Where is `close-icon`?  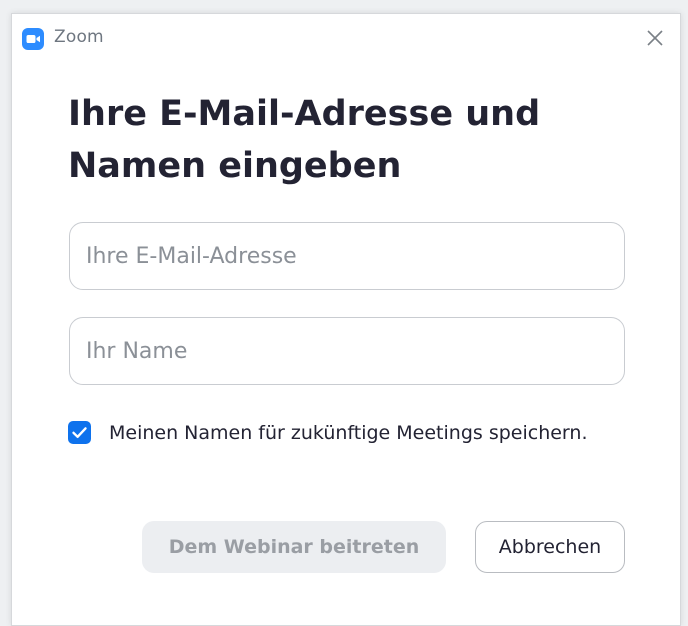 close-icon is located at coordinates (655, 38).